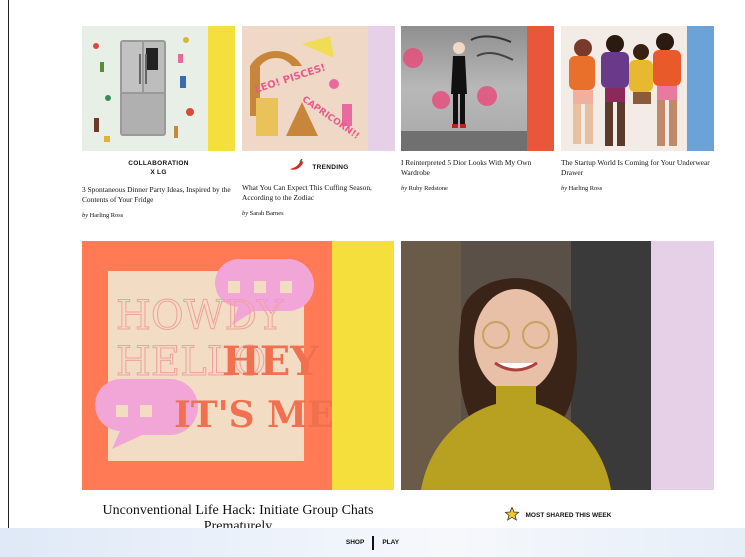  Describe the element at coordinates (318, 166) in the screenshot. I see `trending-tag: TRENDING` at that location.